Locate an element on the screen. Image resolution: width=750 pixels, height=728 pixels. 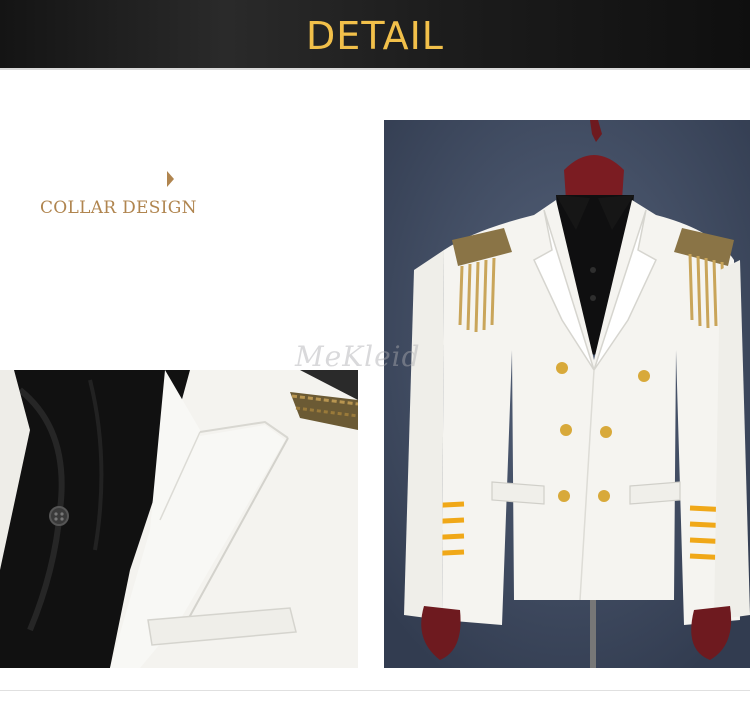
triangle-right-icon is located at coordinates (170, 179).